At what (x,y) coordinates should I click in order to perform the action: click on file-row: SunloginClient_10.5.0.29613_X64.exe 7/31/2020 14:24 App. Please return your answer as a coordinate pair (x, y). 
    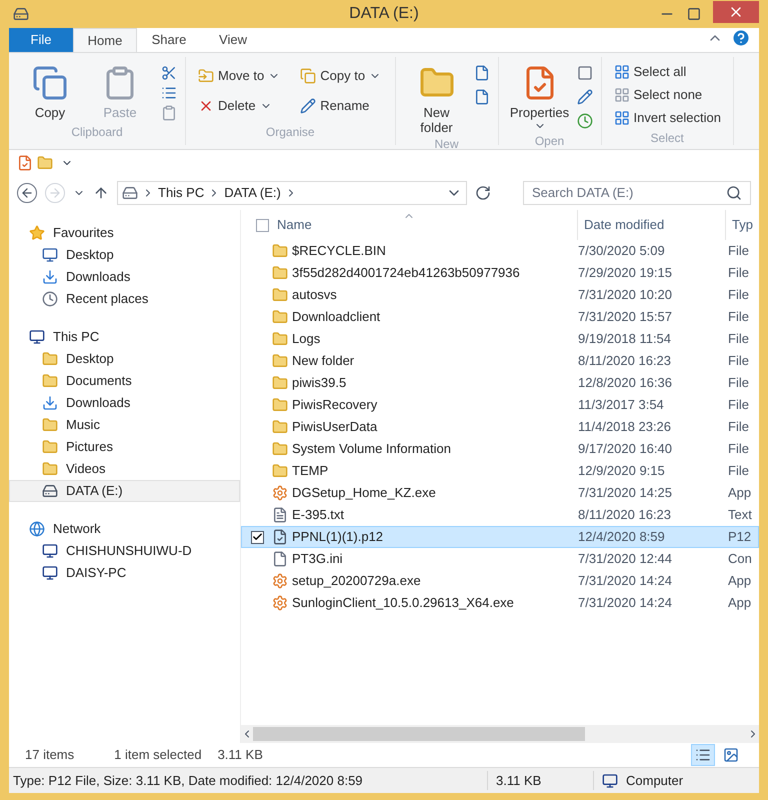
    Looking at the image, I should click on (500, 603).